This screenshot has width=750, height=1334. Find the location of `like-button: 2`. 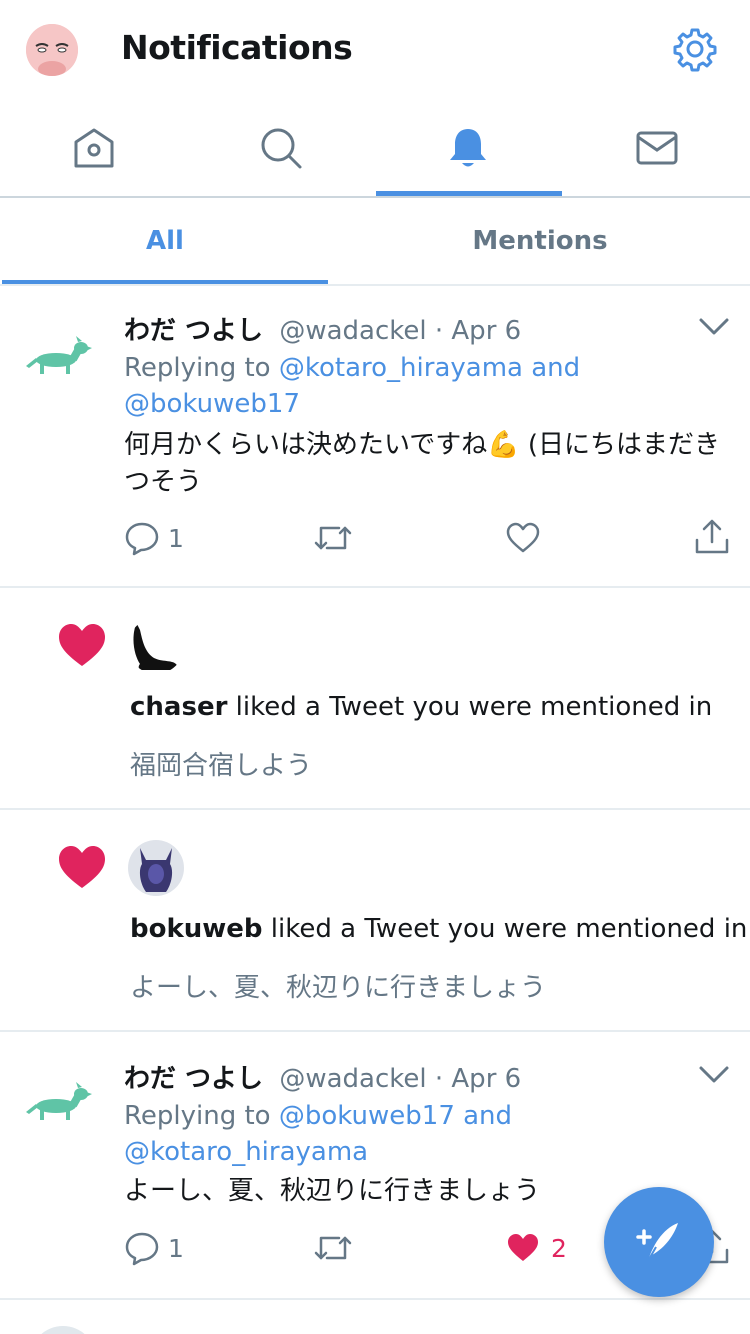

like-button: 2 is located at coordinates (536, 1248).